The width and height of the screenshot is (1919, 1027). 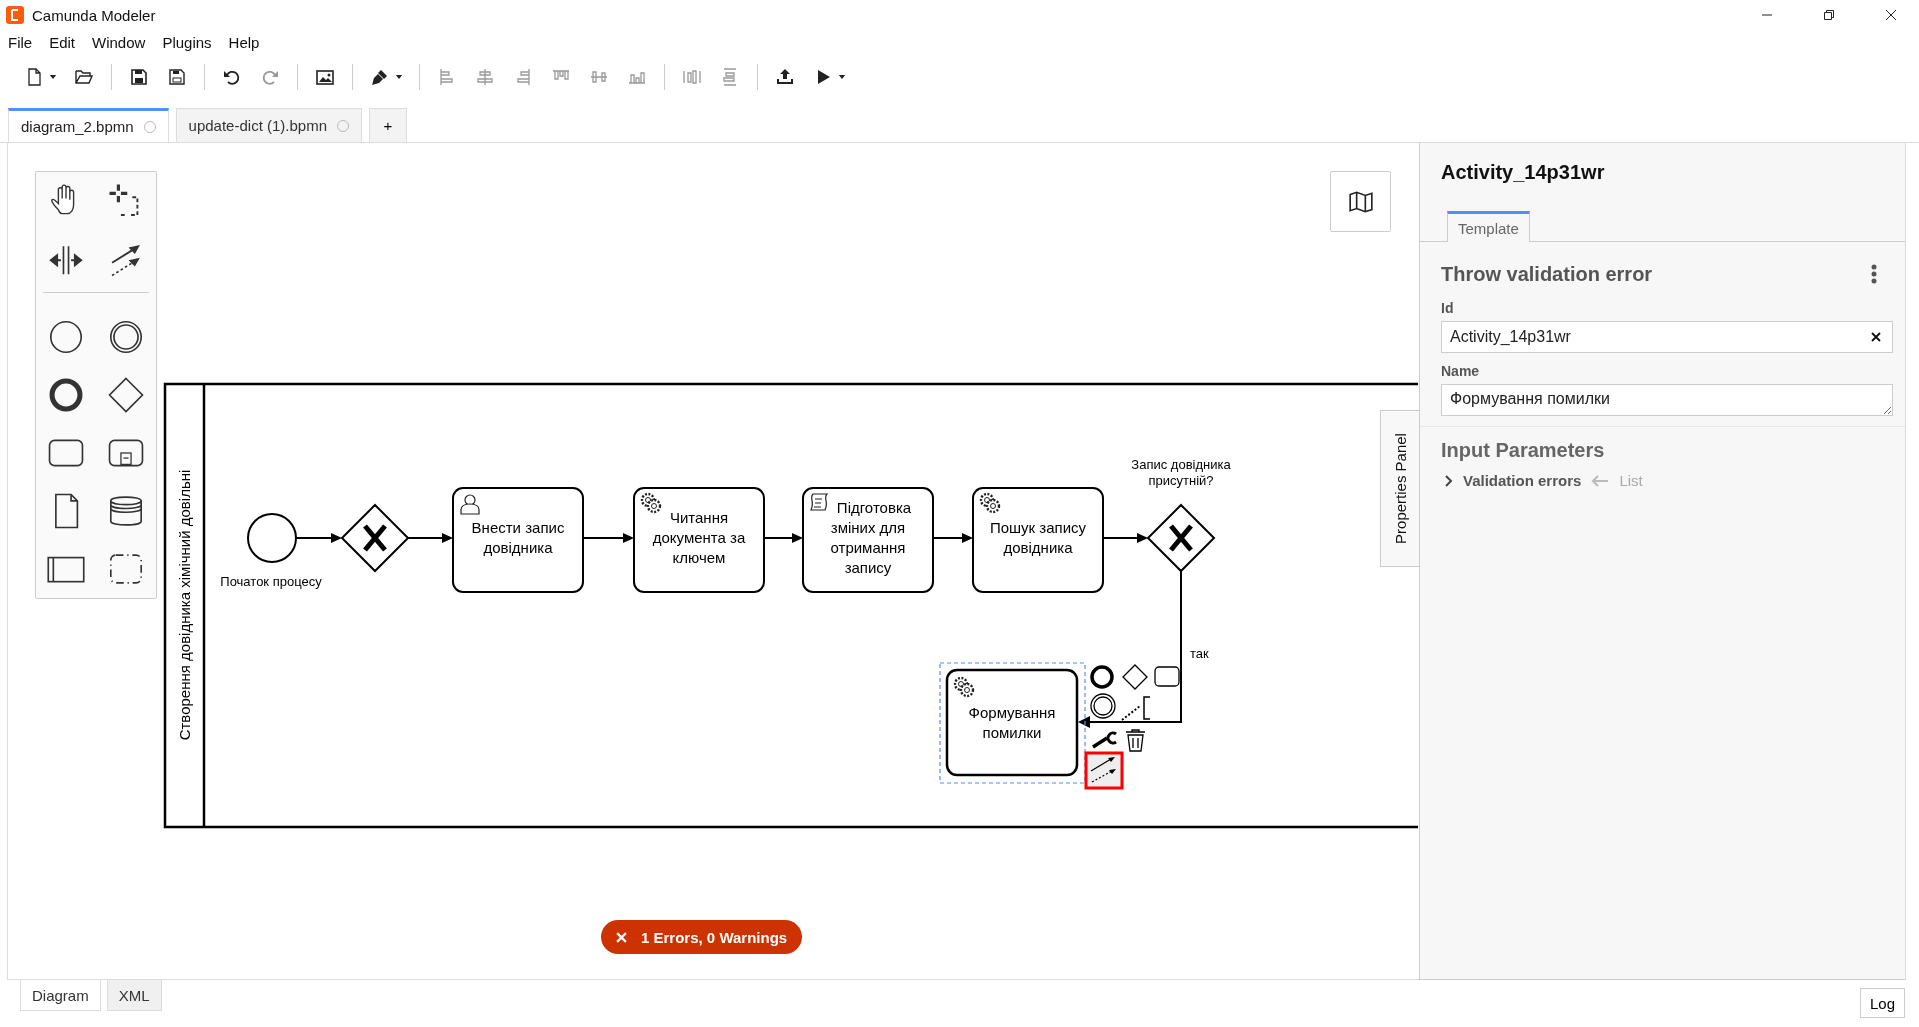 What do you see at coordinates (244, 42) in the screenshot?
I see `menu-item: Help` at bounding box center [244, 42].